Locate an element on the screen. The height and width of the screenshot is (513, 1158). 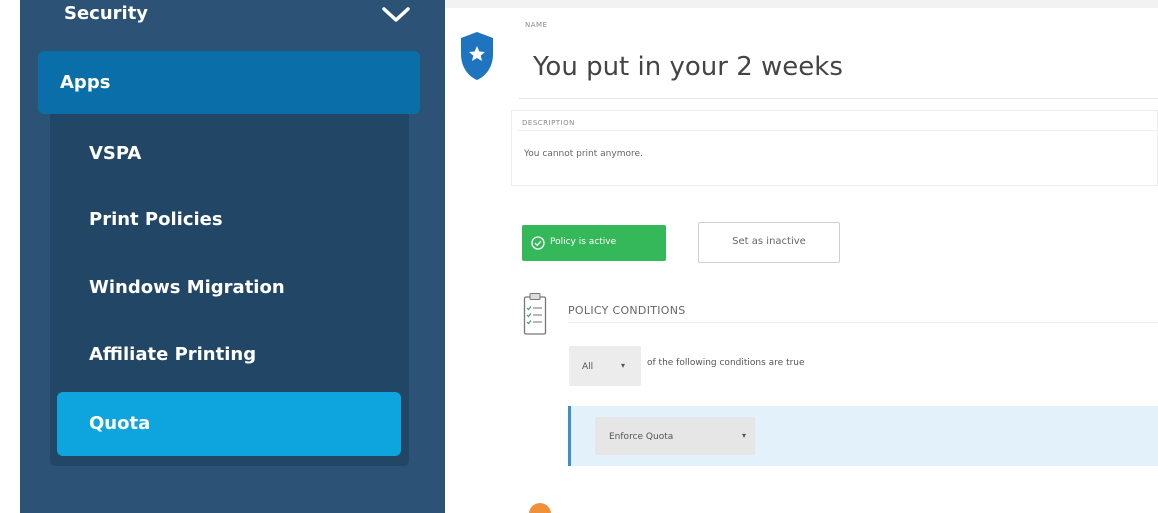
condition-type-select: Enforce Quota ▾ is located at coordinates (675, 436).